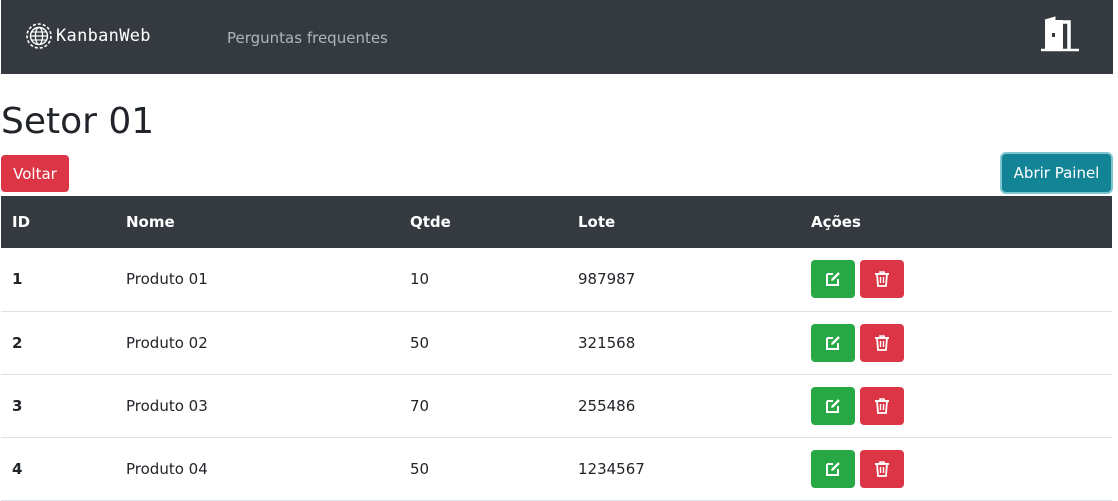  Describe the element at coordinates (167, 405) in the screenshot. I see `cell-nome: Produto 03` at that location.